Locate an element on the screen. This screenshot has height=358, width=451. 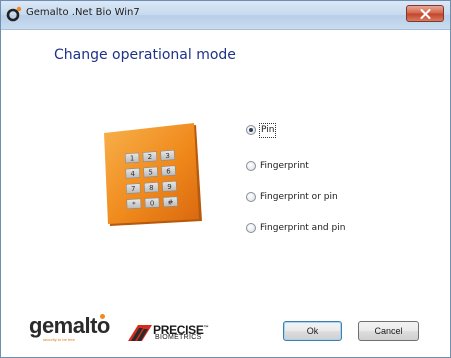
keypad-icon: 1 2 3 4 5 6 7 8 9 * 0 # is located at coordinates (153, 174).